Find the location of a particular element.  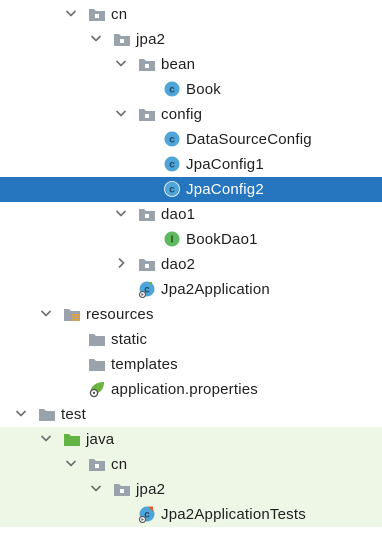

test-sources-folder-icon is located at coordinates (72, 439).